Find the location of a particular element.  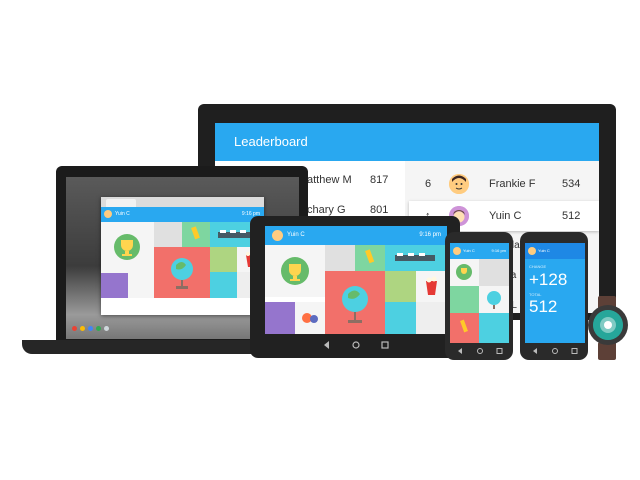

popcorn-icon is located at coordinates (431, 285).